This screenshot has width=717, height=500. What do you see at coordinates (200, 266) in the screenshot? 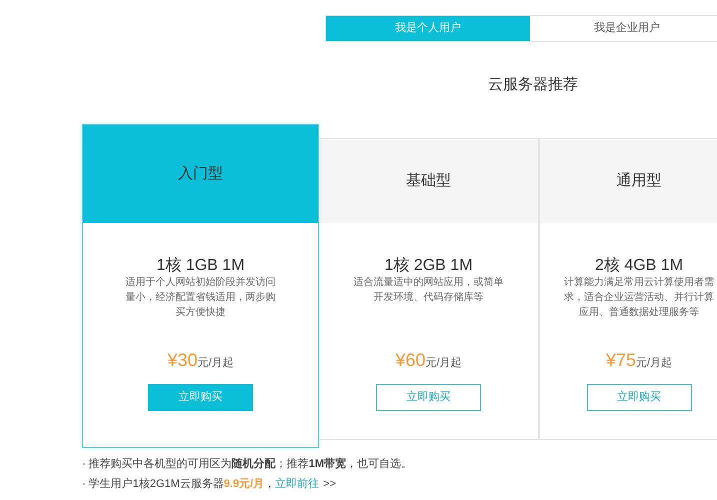
I see `plan-spec: 1核 1GB 1M` at bounding box center [200, 266].